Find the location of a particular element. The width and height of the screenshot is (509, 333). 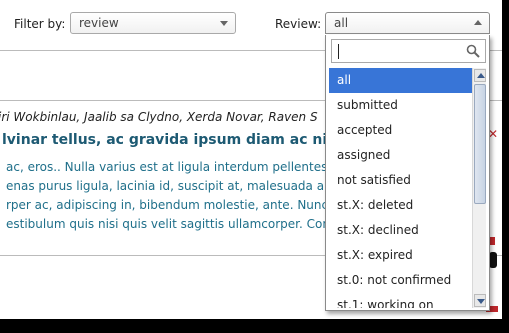

text-caret is located at coordinates (338, 51).